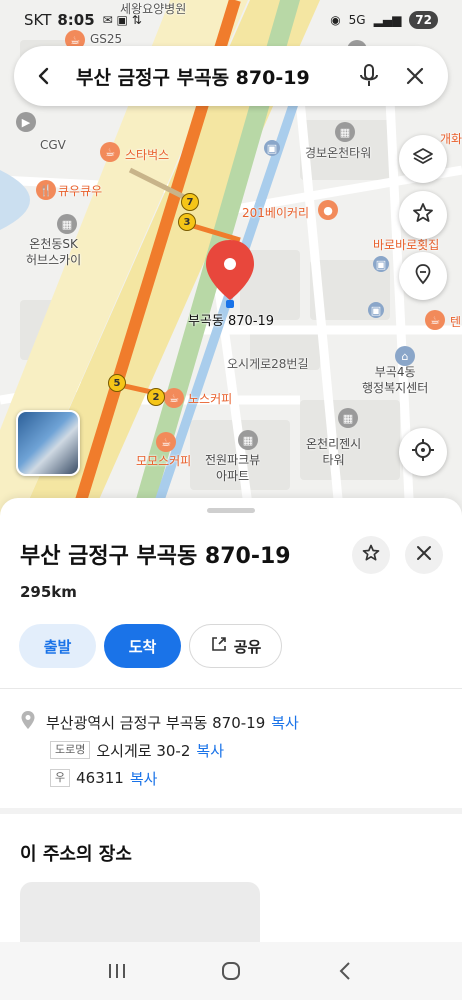  What do you see at coordinates (231, 778) in the screenshot?
I see `postal-code-row: 우 46311 복사` at bounding box center [231, 778].